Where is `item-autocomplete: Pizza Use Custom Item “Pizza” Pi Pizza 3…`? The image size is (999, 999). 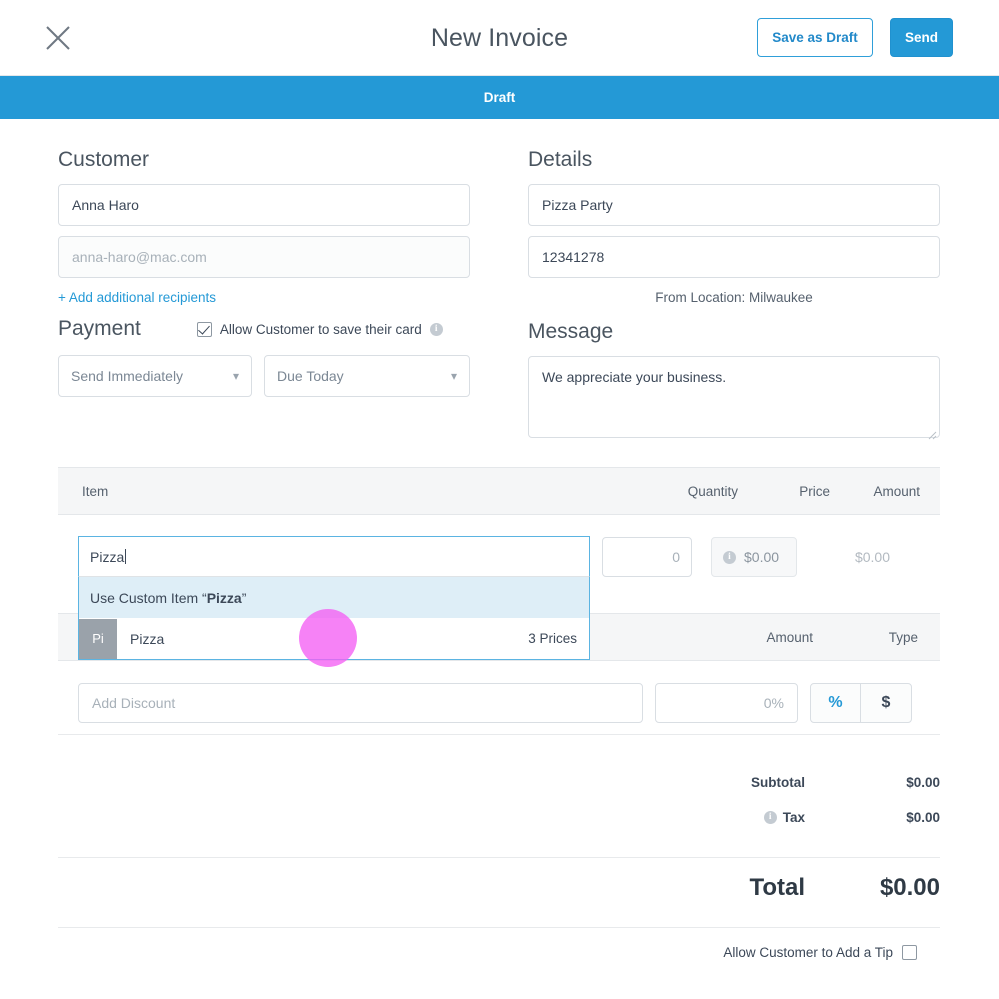 item-autocomplete: Pizza Use Custom Item “Pizza” Pi Pizza 3… is located at coordinates (334, 598).